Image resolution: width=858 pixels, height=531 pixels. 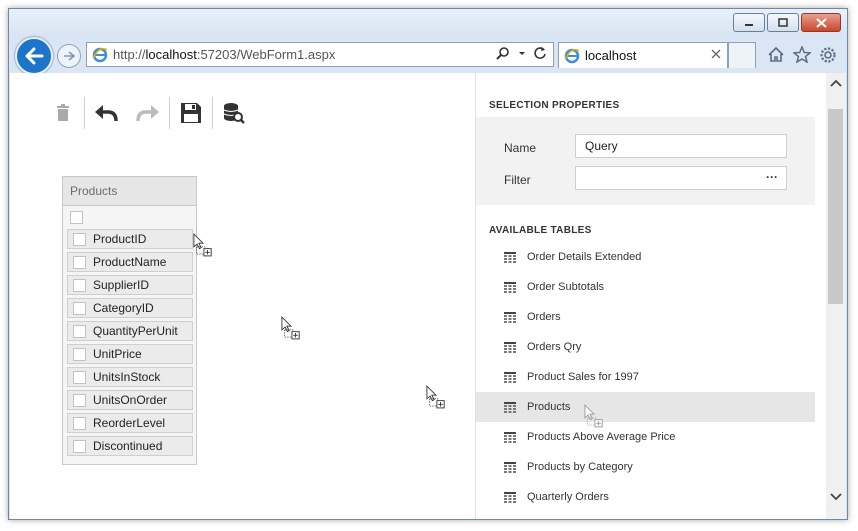 I want to click on field-label: UnitsOnOrder, so click(x=130, y=400).